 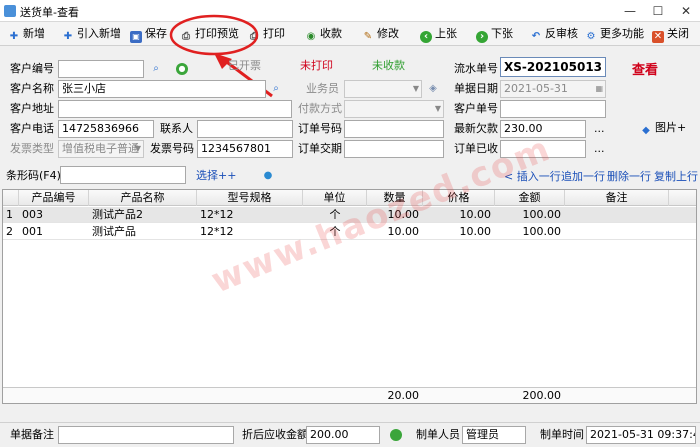 I want to click on clear-icon: ◈, so click(x=433, y=89).